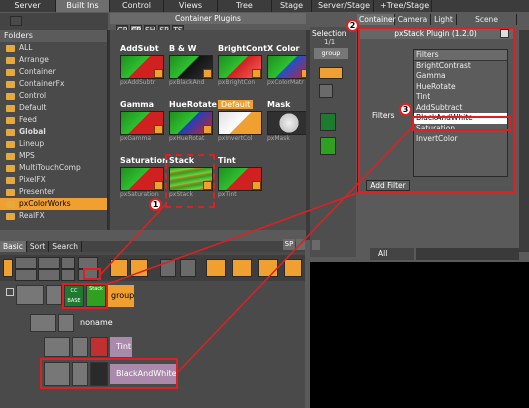 This screenshot has height=408, width=529. What do you see at coordinates (121, 347) in the screenshot?
I see `tree-node-tint: Tint` at bounding box center [121, 347].